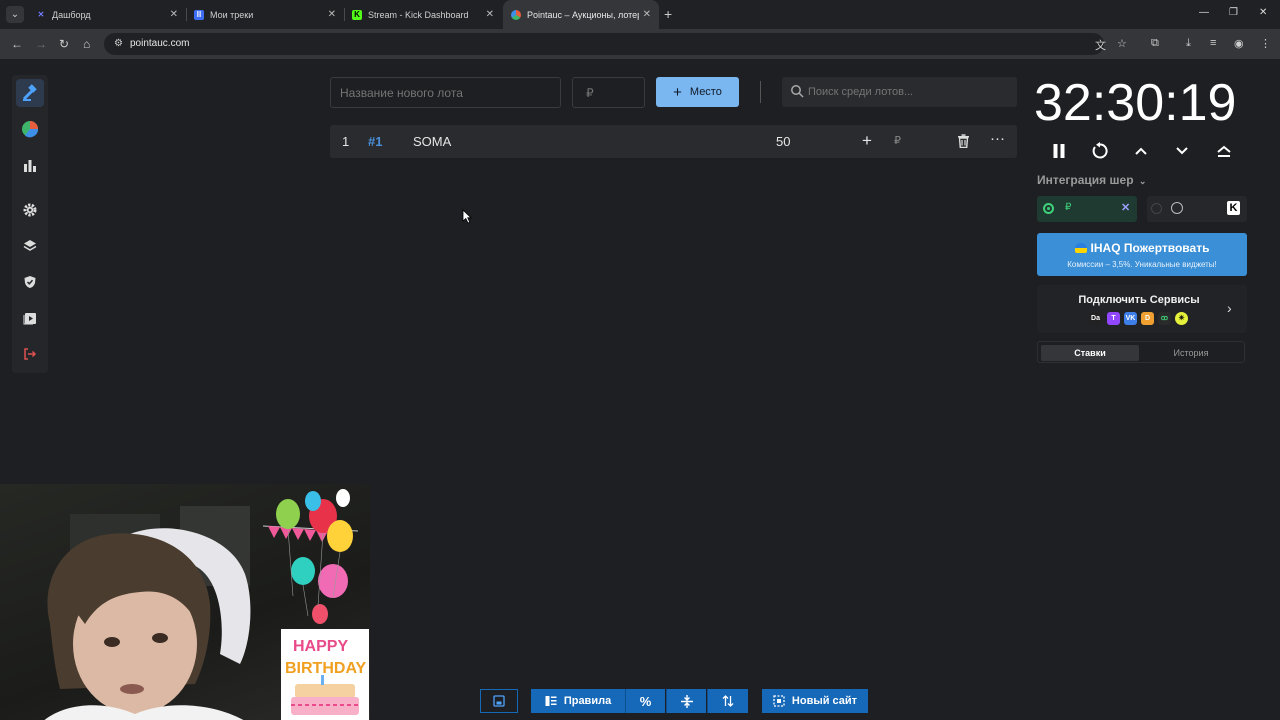 The image size is (1280, 720). I want to click on browser-tab: ✕ Дашборд ✕, so click(107, 14).